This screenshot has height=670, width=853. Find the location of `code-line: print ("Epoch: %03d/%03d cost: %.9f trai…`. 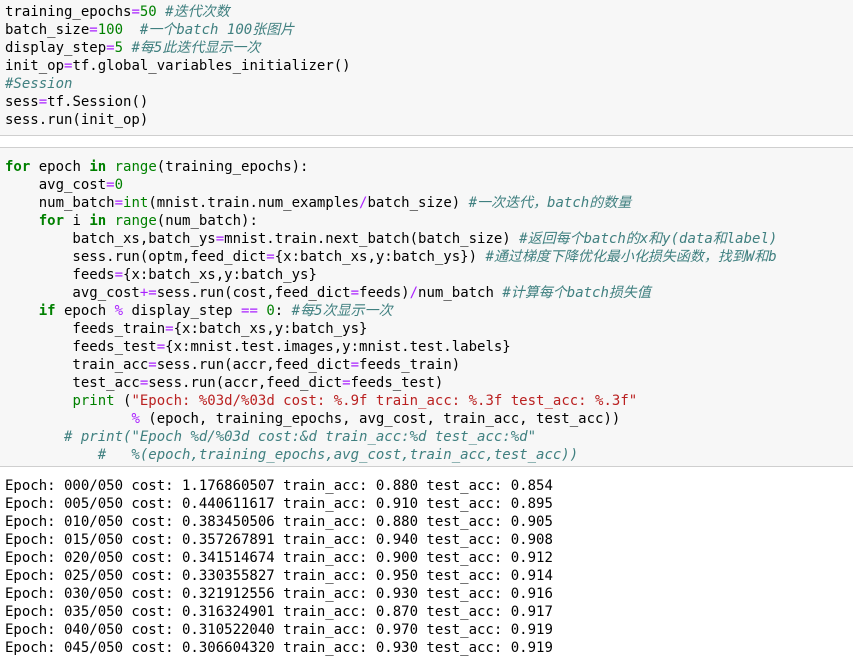

code-line: print ("Epoch: %03d/%03d cost: %.9f trai… is located at coordinates (321, 401).